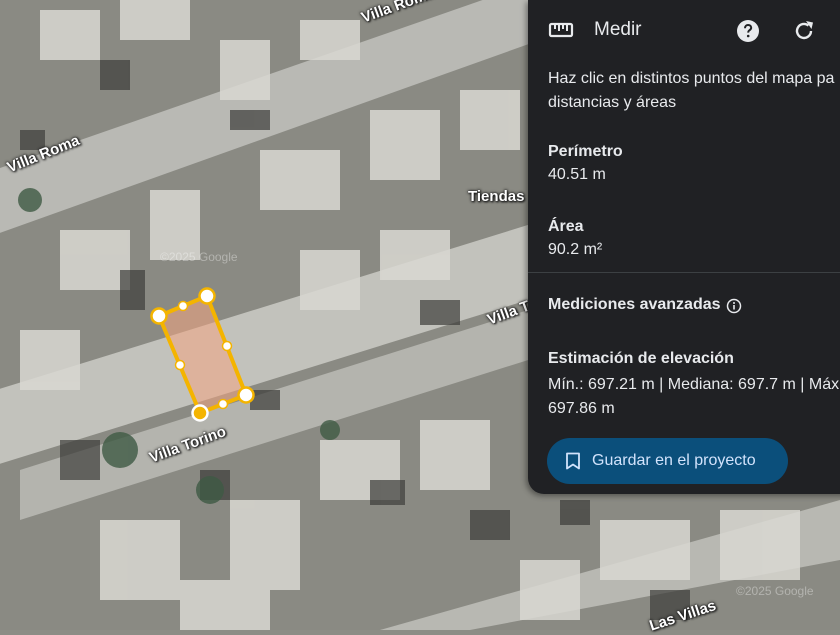 The width and height of the screenshot is (840, 635). What do you see at coordinates (581, 408) in the screenshot?
I see `elevation-line: 697.86 m` at bounding box center [581, 408].